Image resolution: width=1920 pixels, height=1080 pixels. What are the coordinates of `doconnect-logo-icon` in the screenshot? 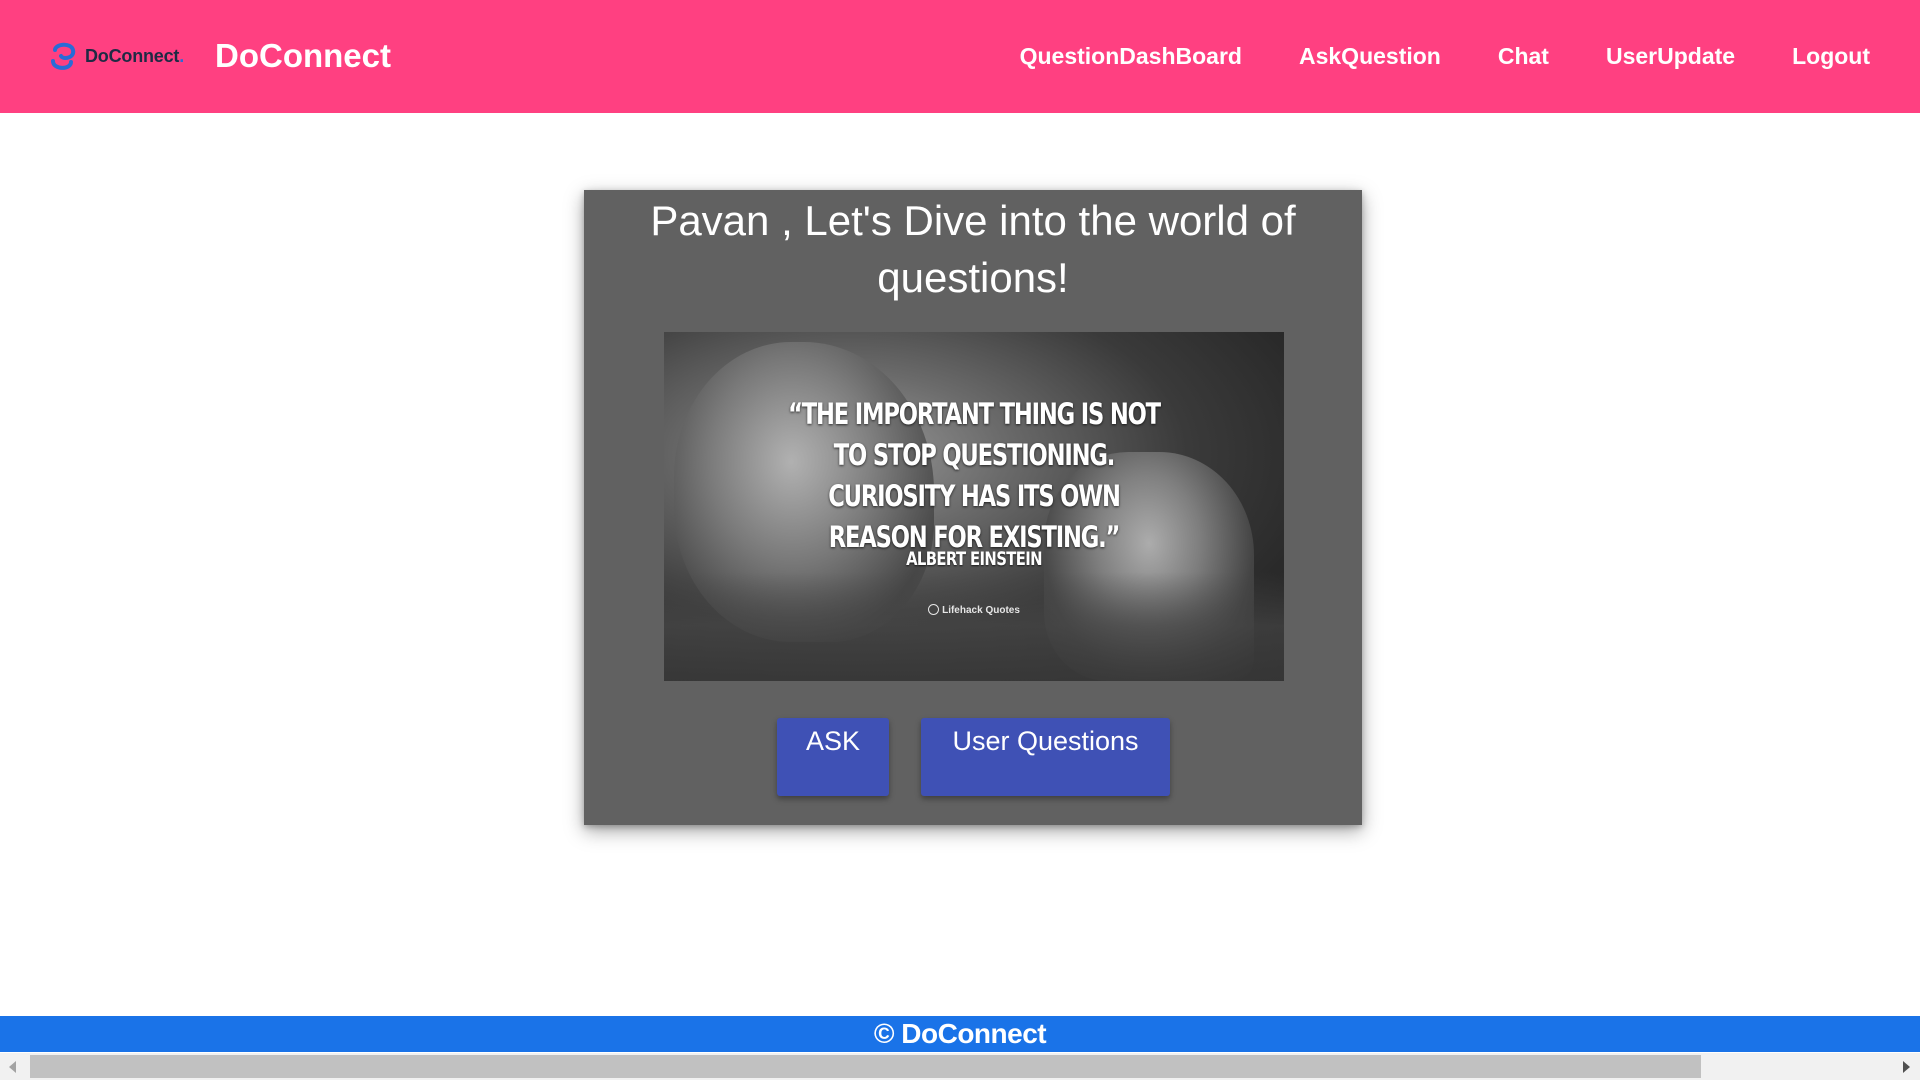 It's located at (63, 56).